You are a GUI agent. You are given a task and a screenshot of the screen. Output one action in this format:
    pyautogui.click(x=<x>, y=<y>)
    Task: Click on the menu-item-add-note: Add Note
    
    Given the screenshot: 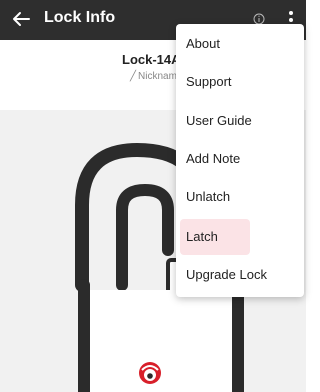 What is the action you would take?
    pyautogui.click(x=240, y=159)
    